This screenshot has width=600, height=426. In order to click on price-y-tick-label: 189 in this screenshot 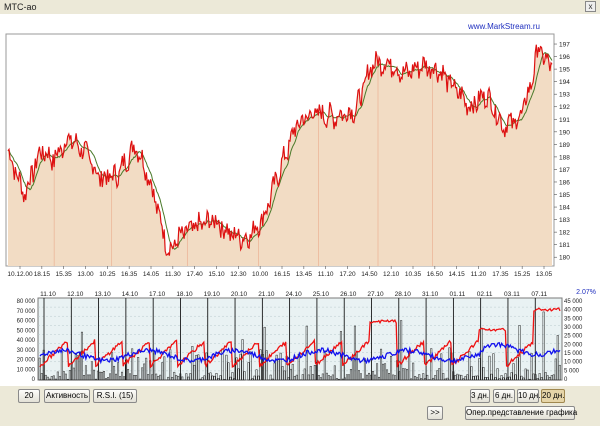, I will do `click(564, 145)`.